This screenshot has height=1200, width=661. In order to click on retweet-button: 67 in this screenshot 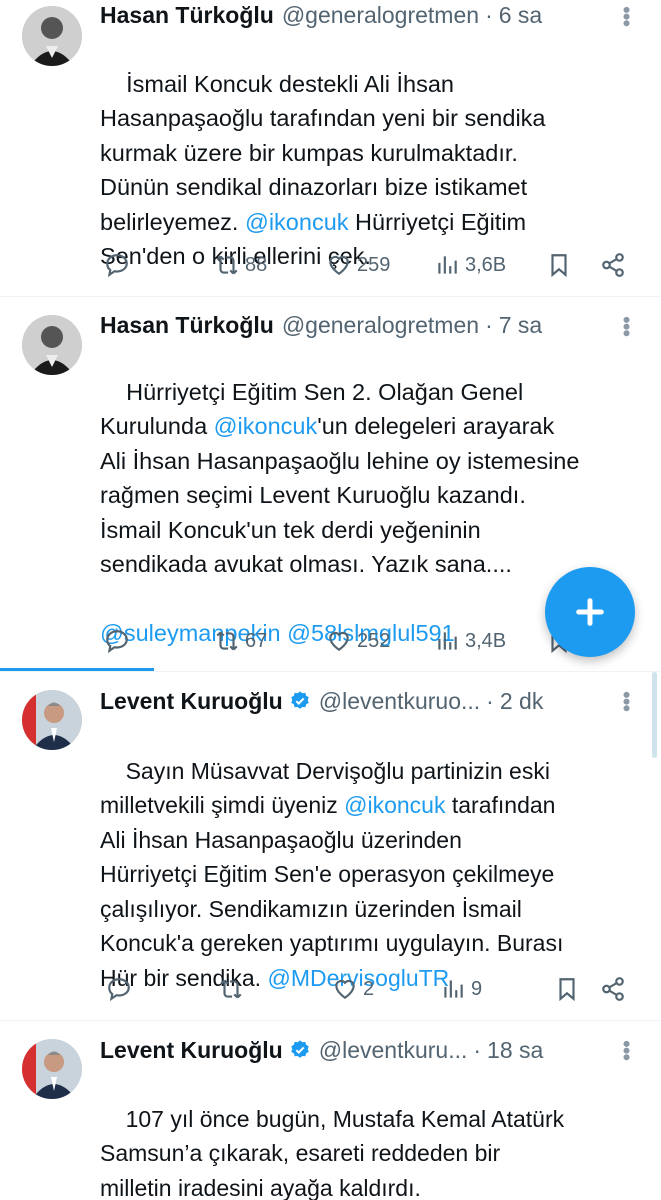, I will do `click(240, 641)`.